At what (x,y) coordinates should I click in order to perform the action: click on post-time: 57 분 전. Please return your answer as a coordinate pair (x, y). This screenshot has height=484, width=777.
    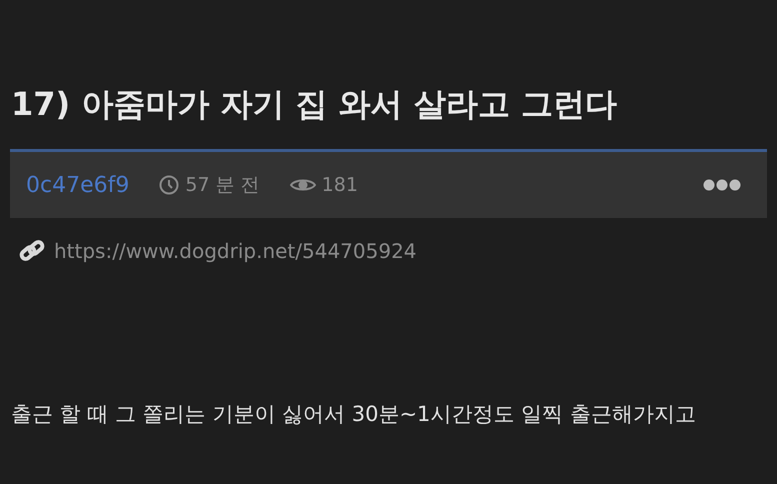
    Looking at the image, I should click on (222, 185).